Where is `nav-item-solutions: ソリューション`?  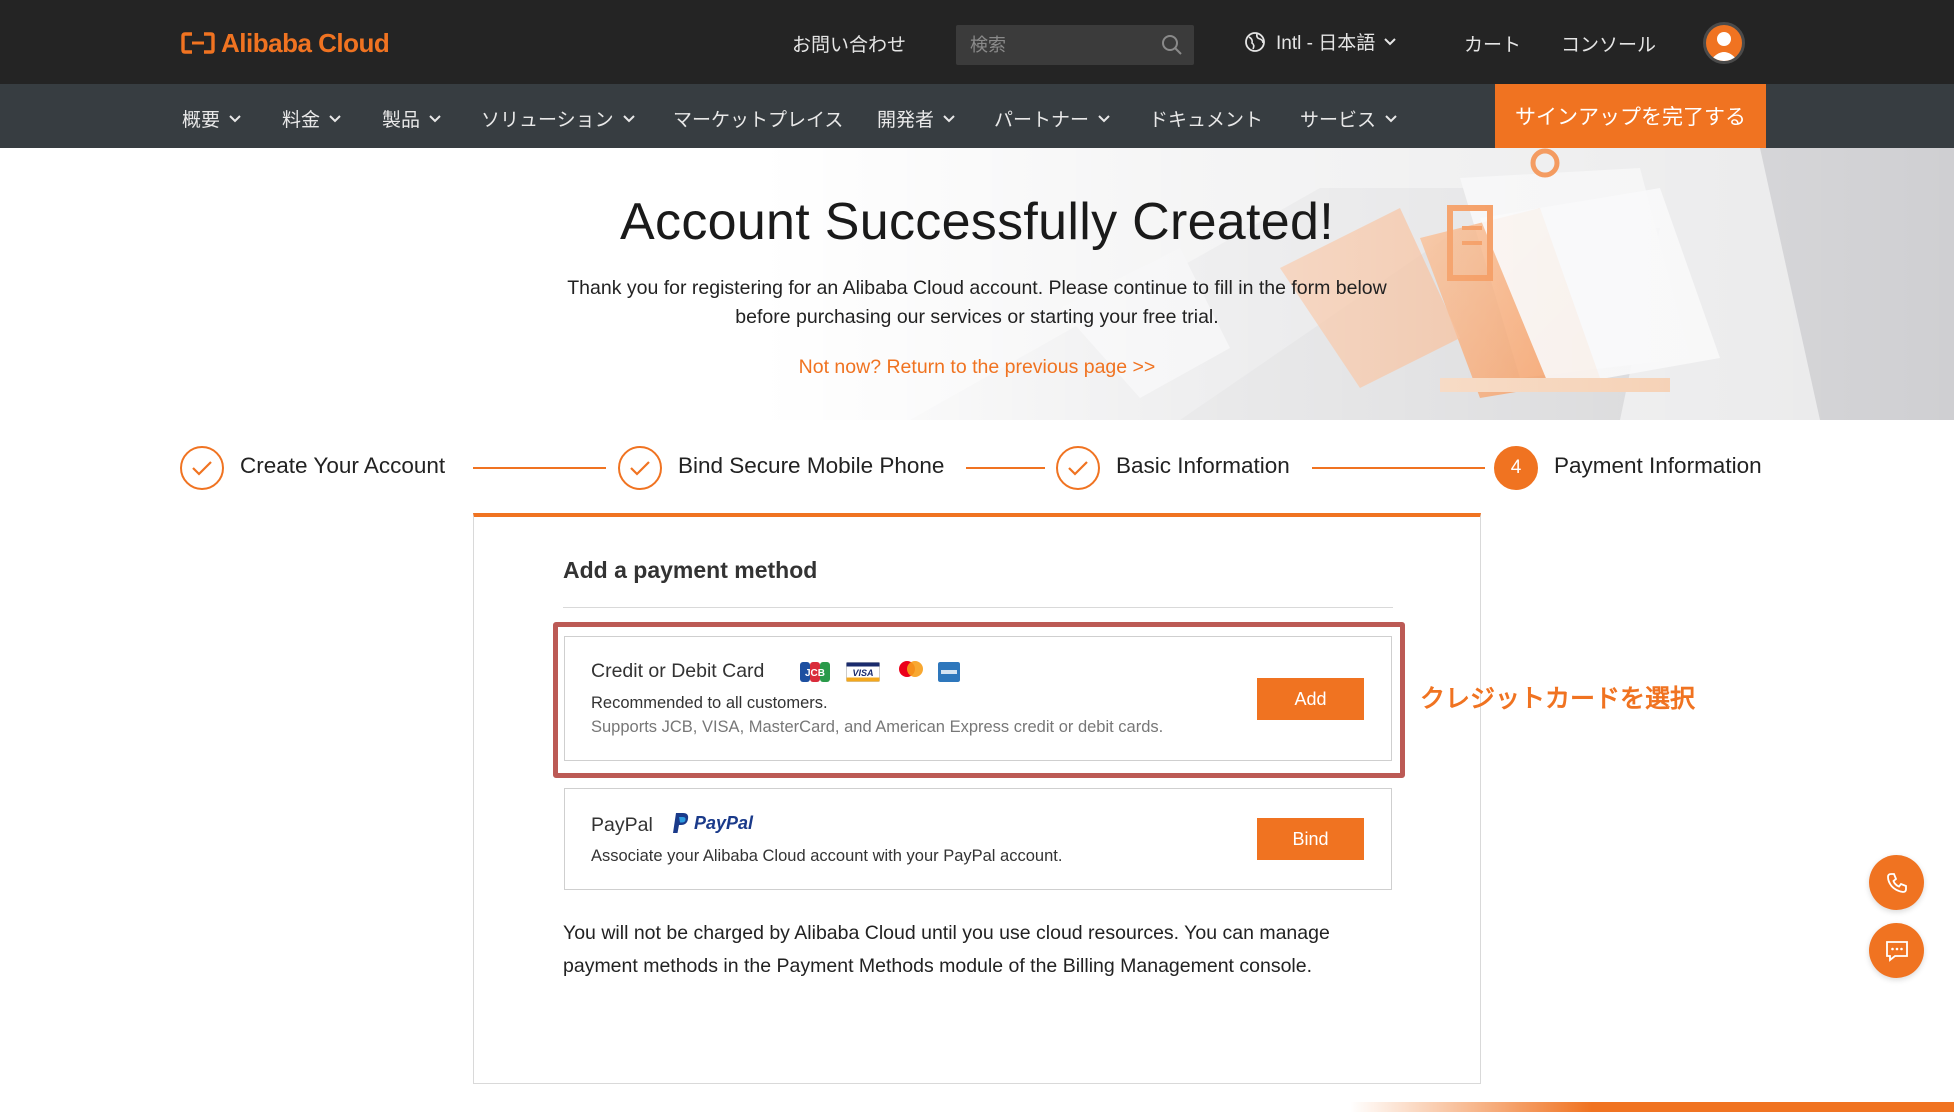
nav-item-solutions: ソリューション is located at coordinates (558, 118).